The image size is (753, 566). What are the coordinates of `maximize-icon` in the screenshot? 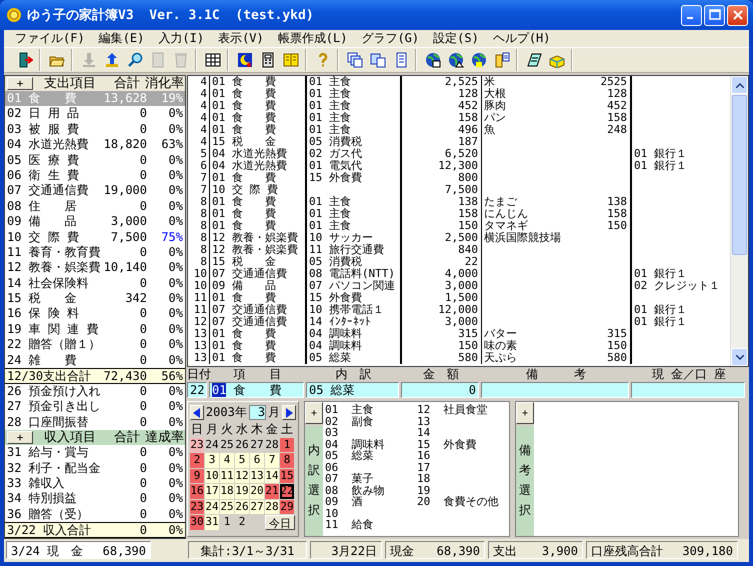 It's located at (714, 15).